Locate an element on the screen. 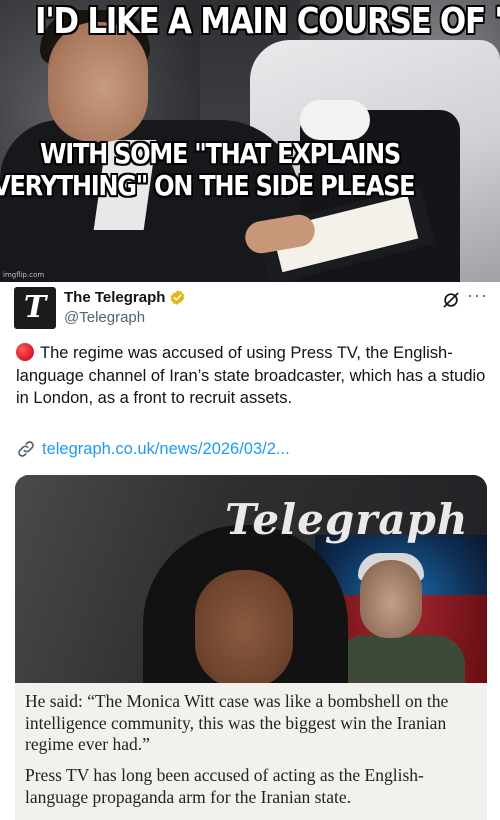  author-name-row: The Telegraph is located at coordinates (125, 297).